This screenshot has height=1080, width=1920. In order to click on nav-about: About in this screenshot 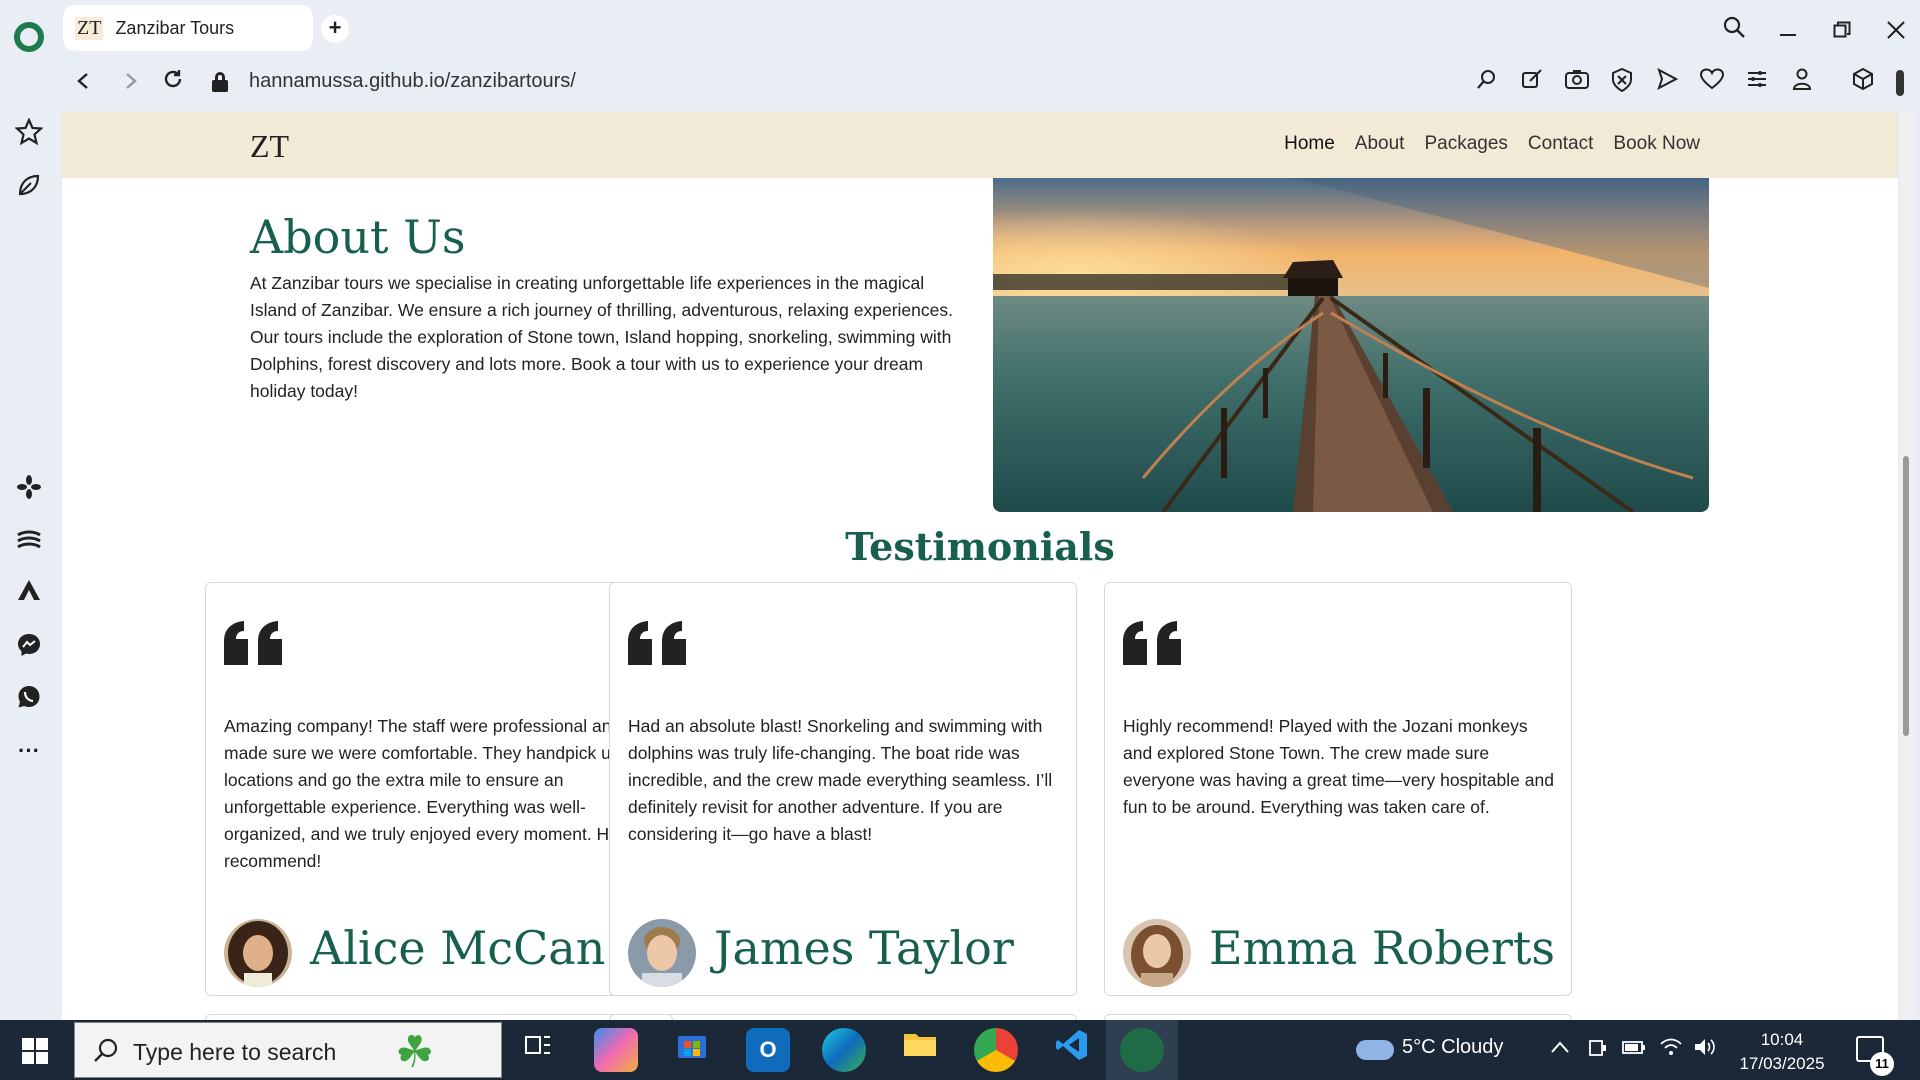, I will do `click(1380, 144)`.